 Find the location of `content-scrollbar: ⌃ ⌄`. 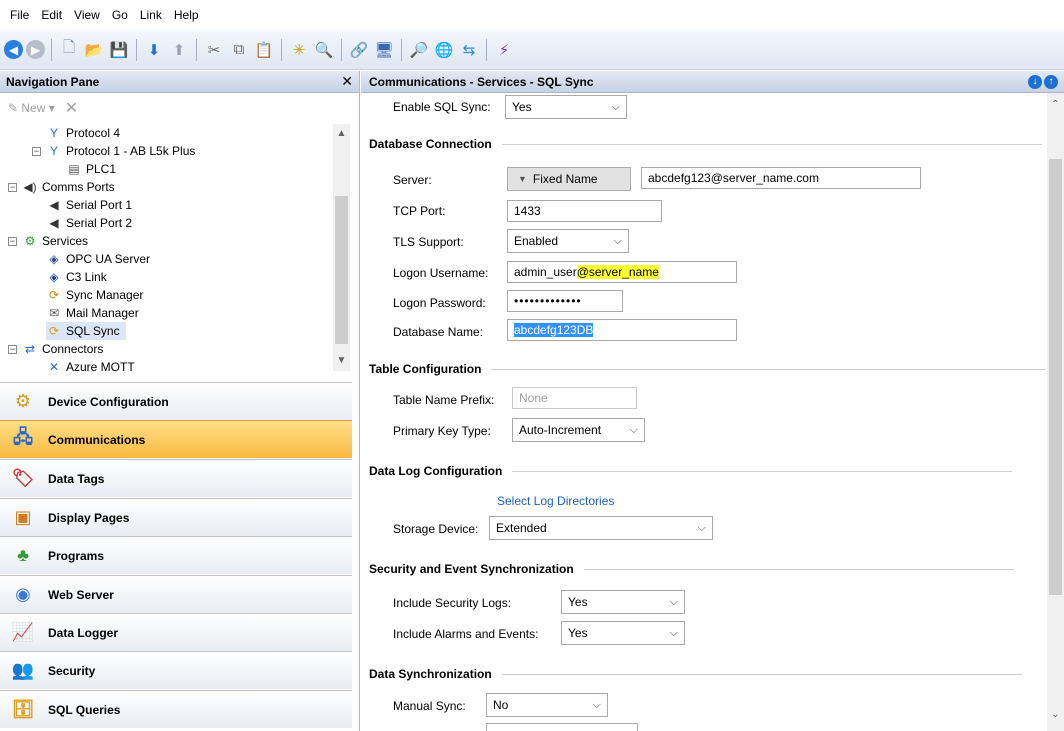

content-scrollbar: ⌃ ⌄ is located at coordinates (1055, 412).